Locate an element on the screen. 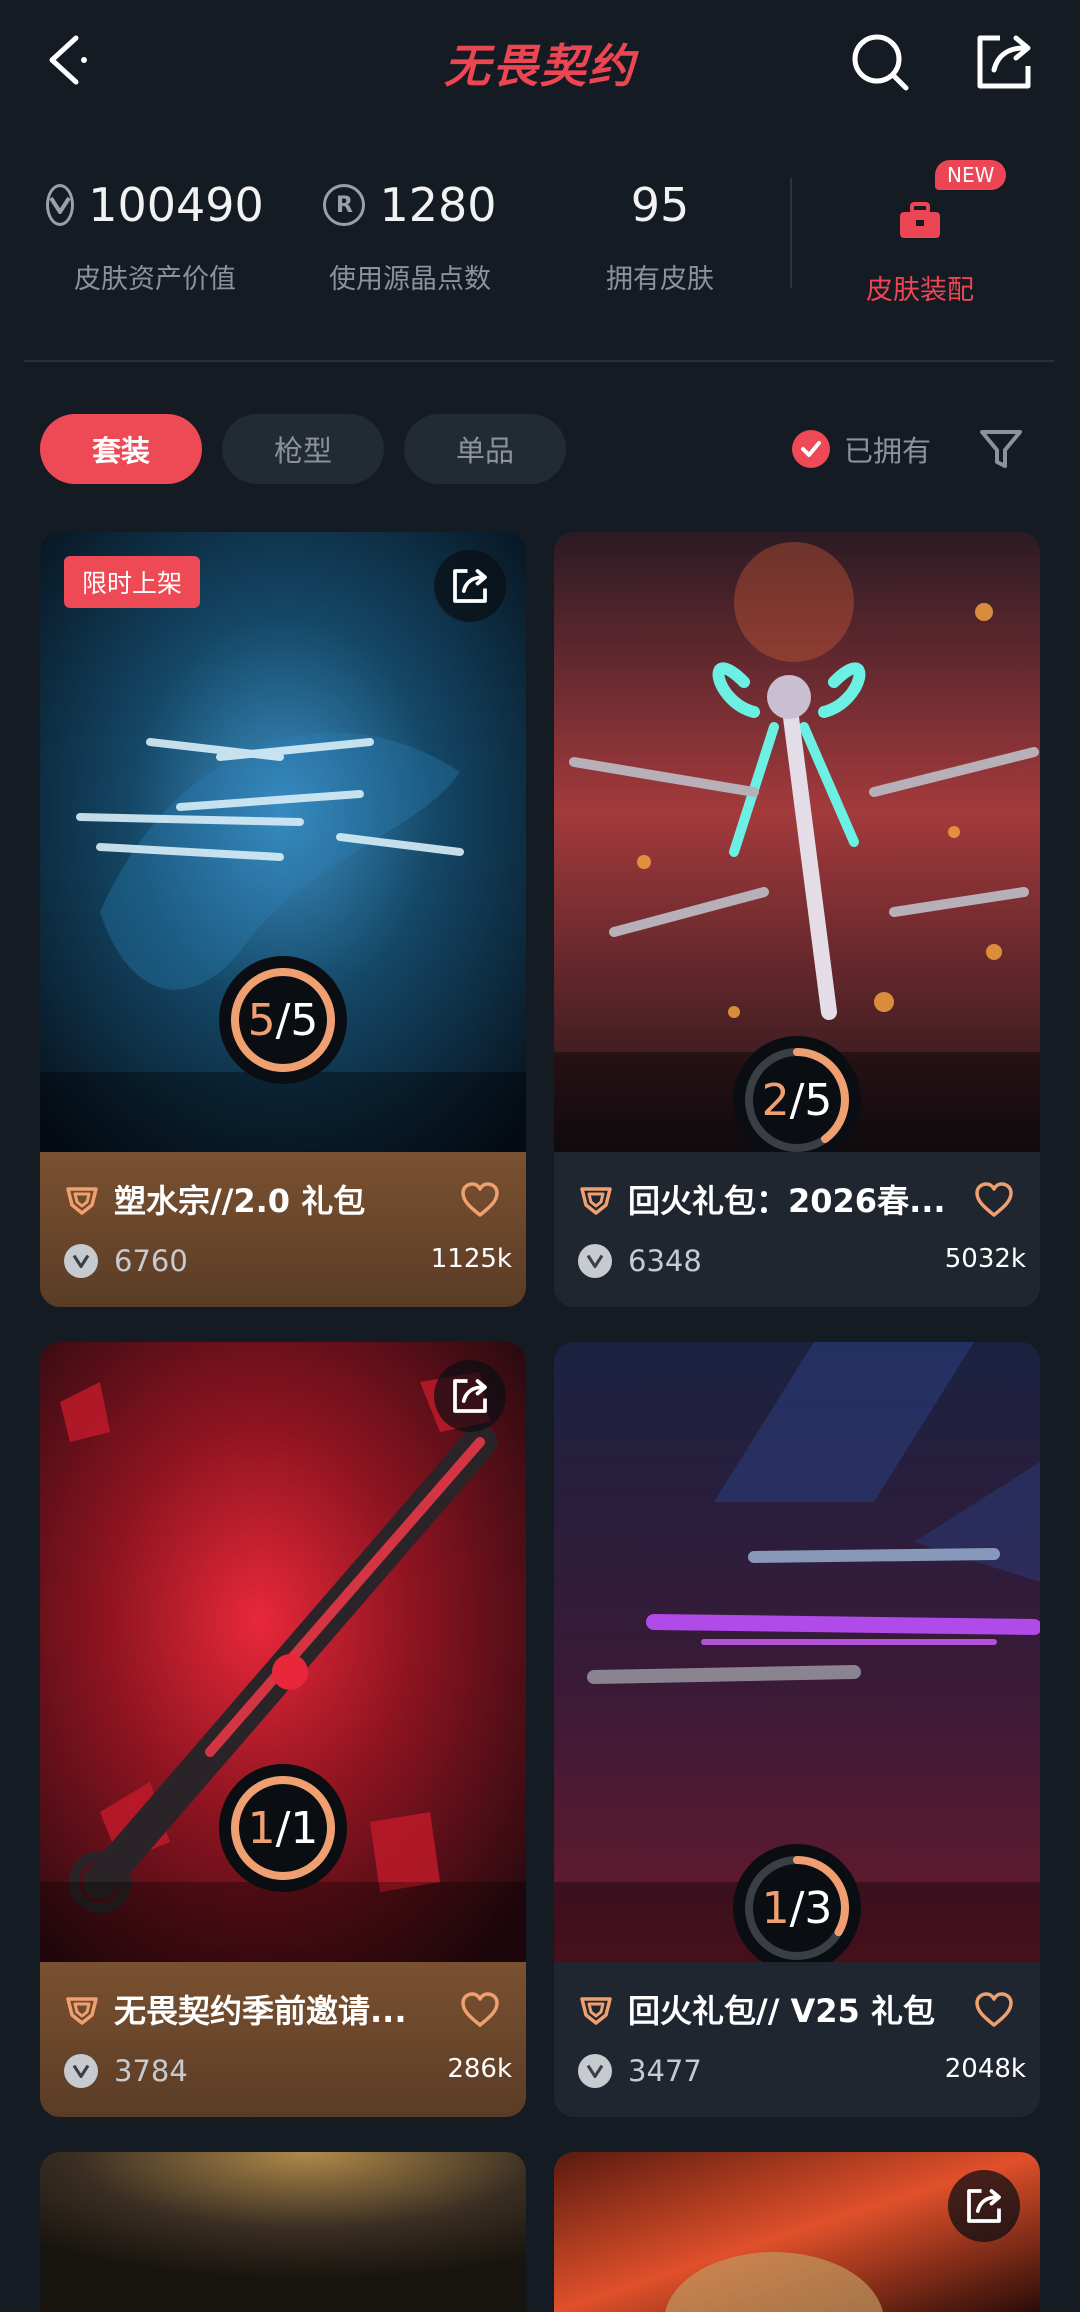 The height and width of the screenshot is (2312, 1080). filter-icon is located at coordinates (1001, 449).